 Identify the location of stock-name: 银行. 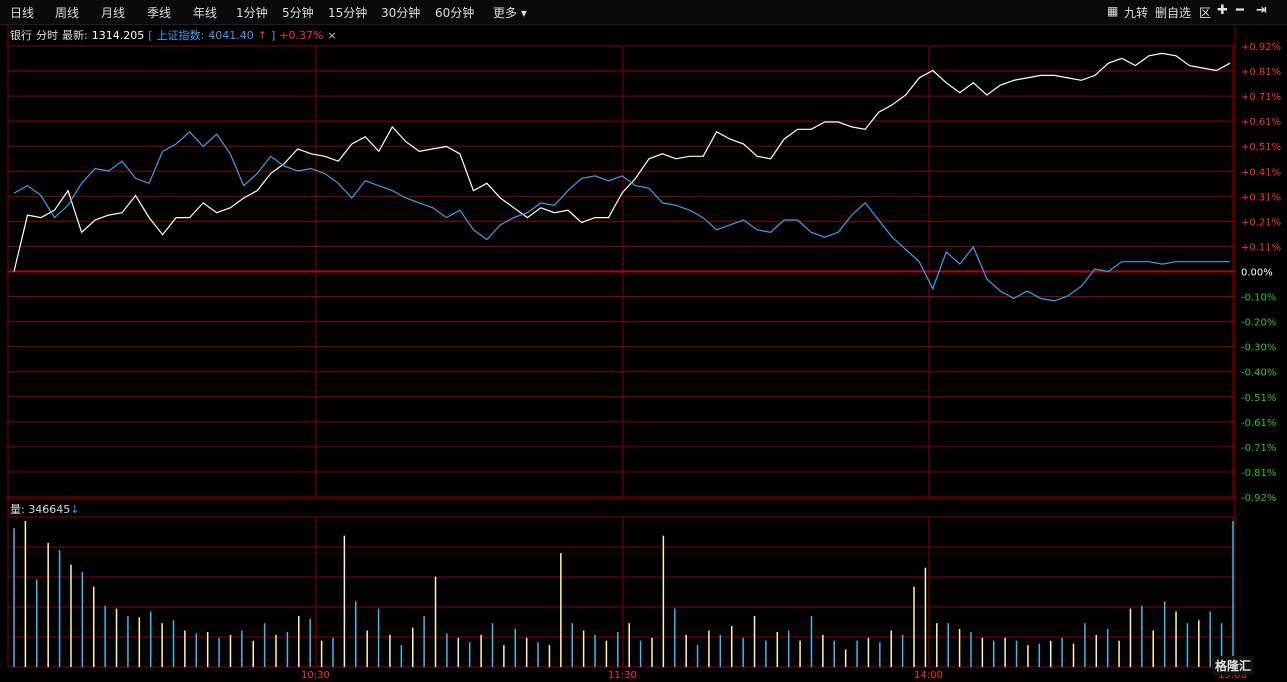
(21, 35).